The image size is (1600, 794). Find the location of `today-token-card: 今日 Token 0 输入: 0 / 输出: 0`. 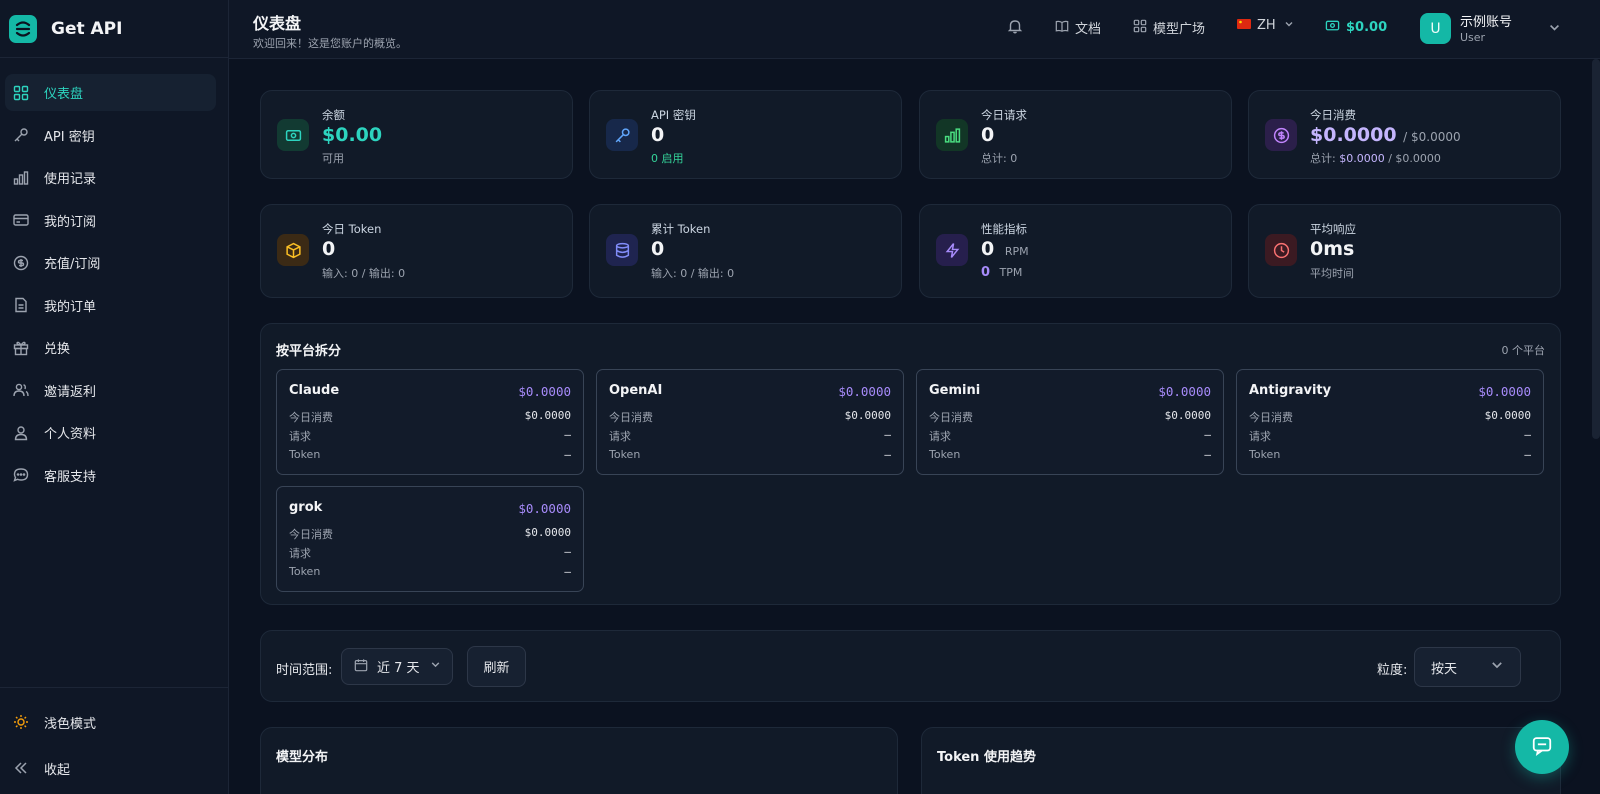

today-token-card: 今日 Token 0 输入: 0 / 输出: 0 is located at coordinates (416, 251).